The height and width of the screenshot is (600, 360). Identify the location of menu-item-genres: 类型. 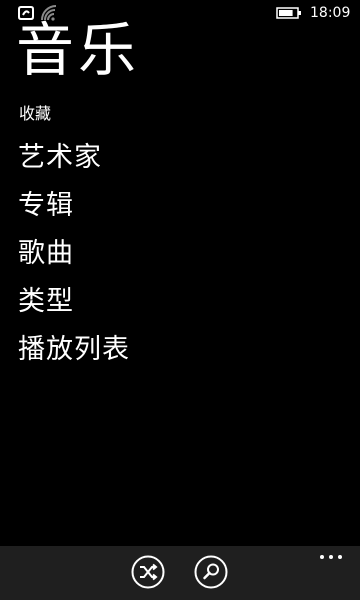
(178, 308).